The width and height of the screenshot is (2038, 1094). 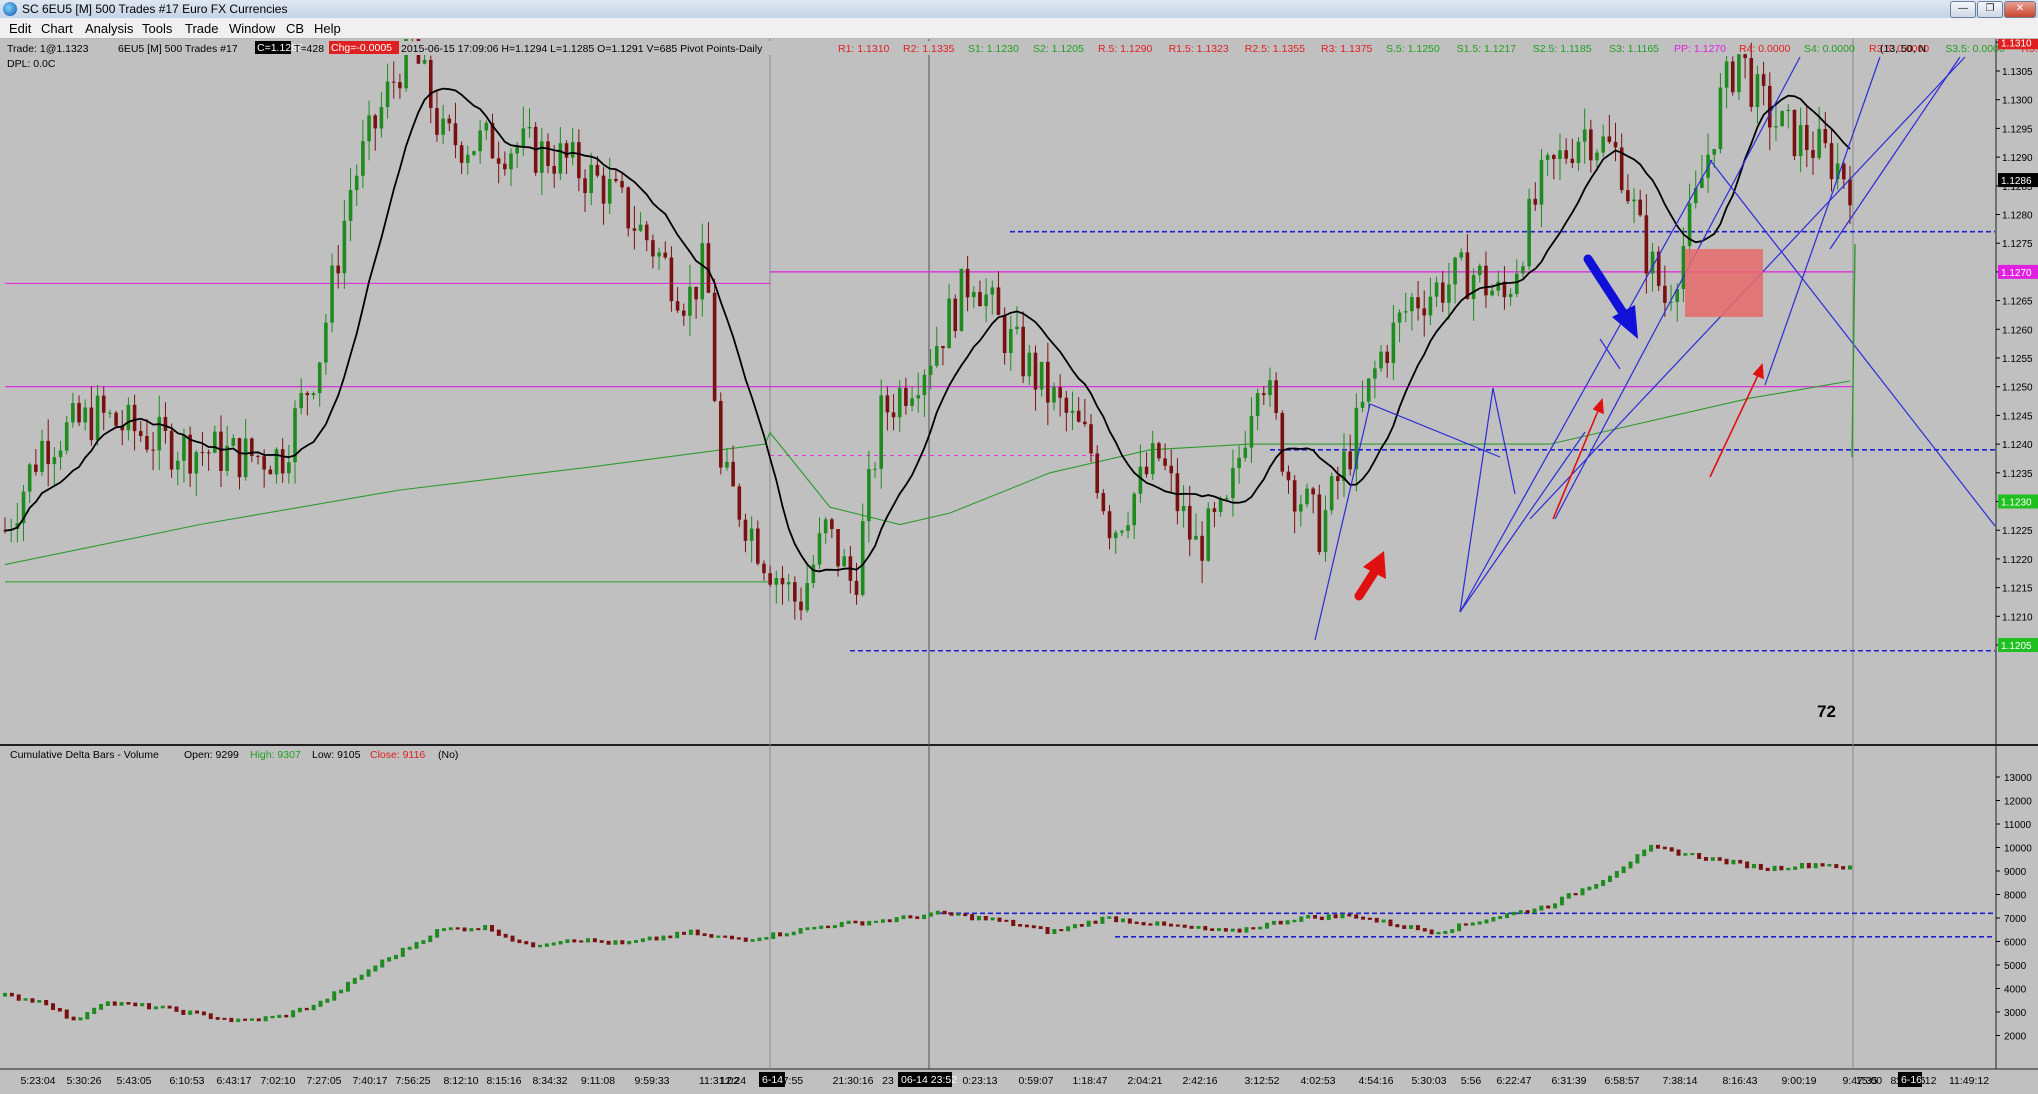 I want to click on time-label: 15:00, so click(x=1869, y=1081).